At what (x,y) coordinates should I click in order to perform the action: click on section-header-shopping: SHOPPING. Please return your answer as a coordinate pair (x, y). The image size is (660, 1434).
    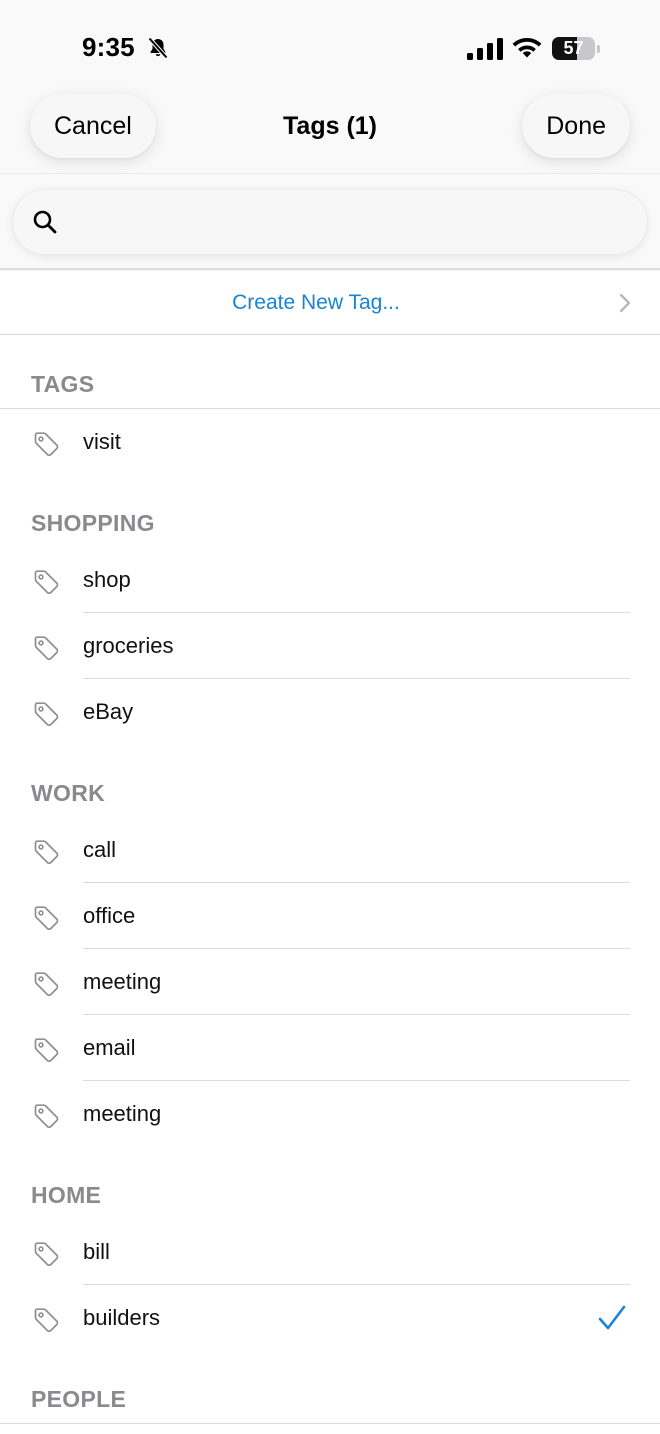
    Looking at the image, I should click on (330, 511).